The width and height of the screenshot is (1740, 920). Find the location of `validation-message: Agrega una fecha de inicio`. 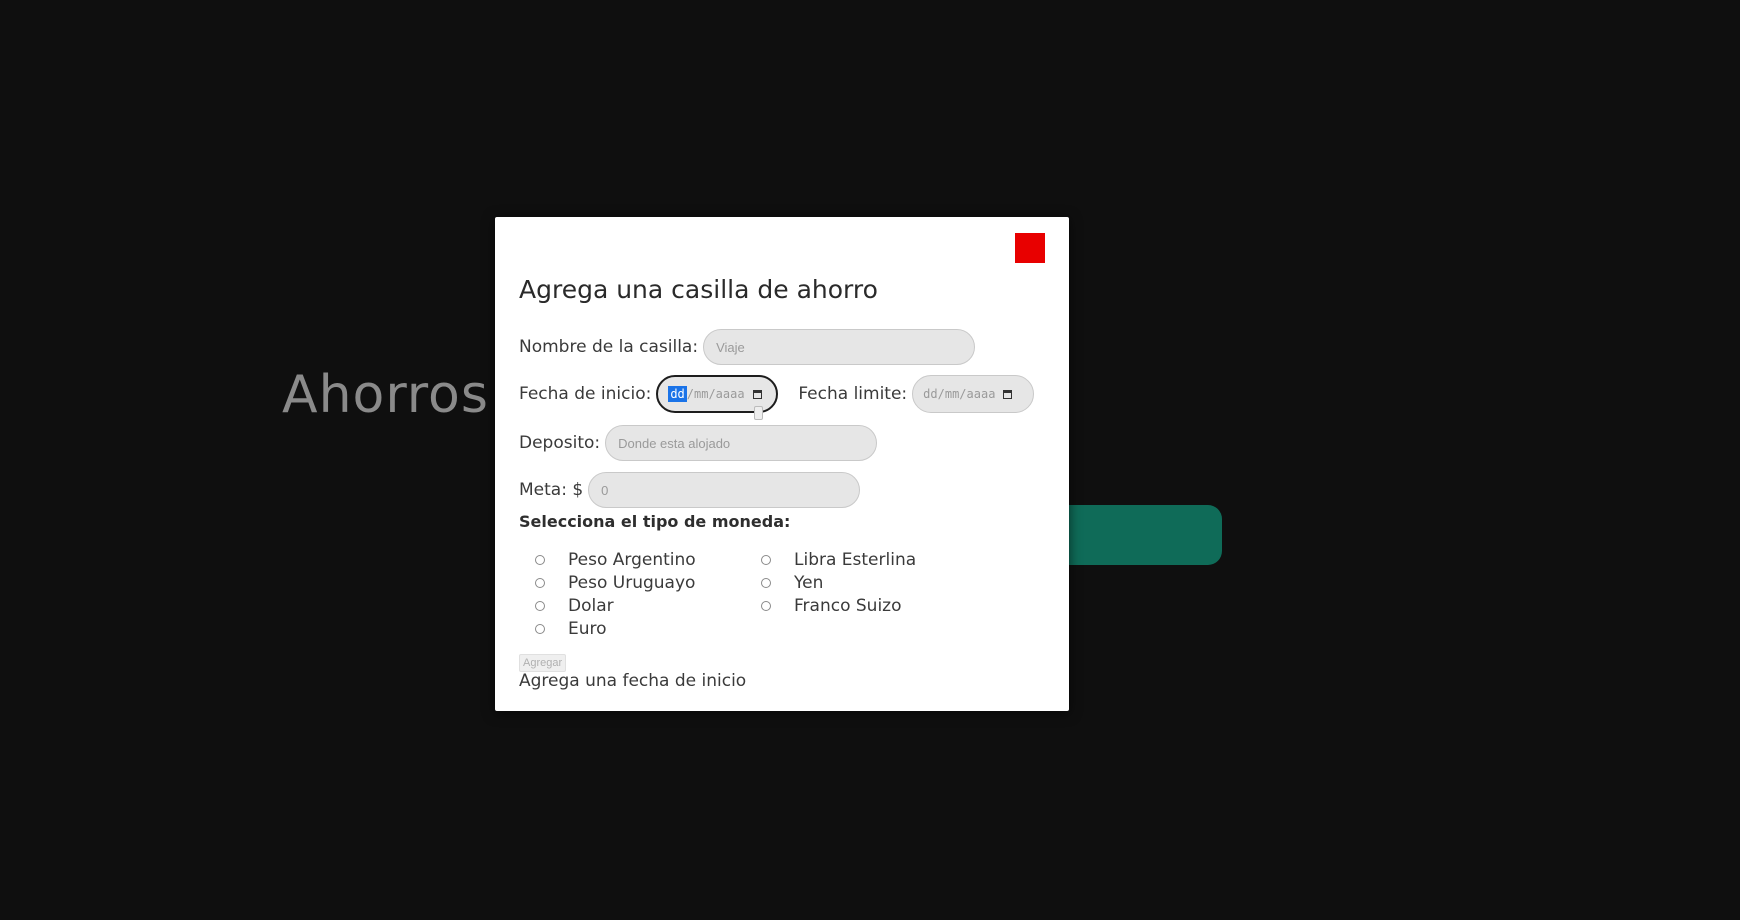

validation-message: Agrega una fecha de inicio is located at coordinates (633, 681).